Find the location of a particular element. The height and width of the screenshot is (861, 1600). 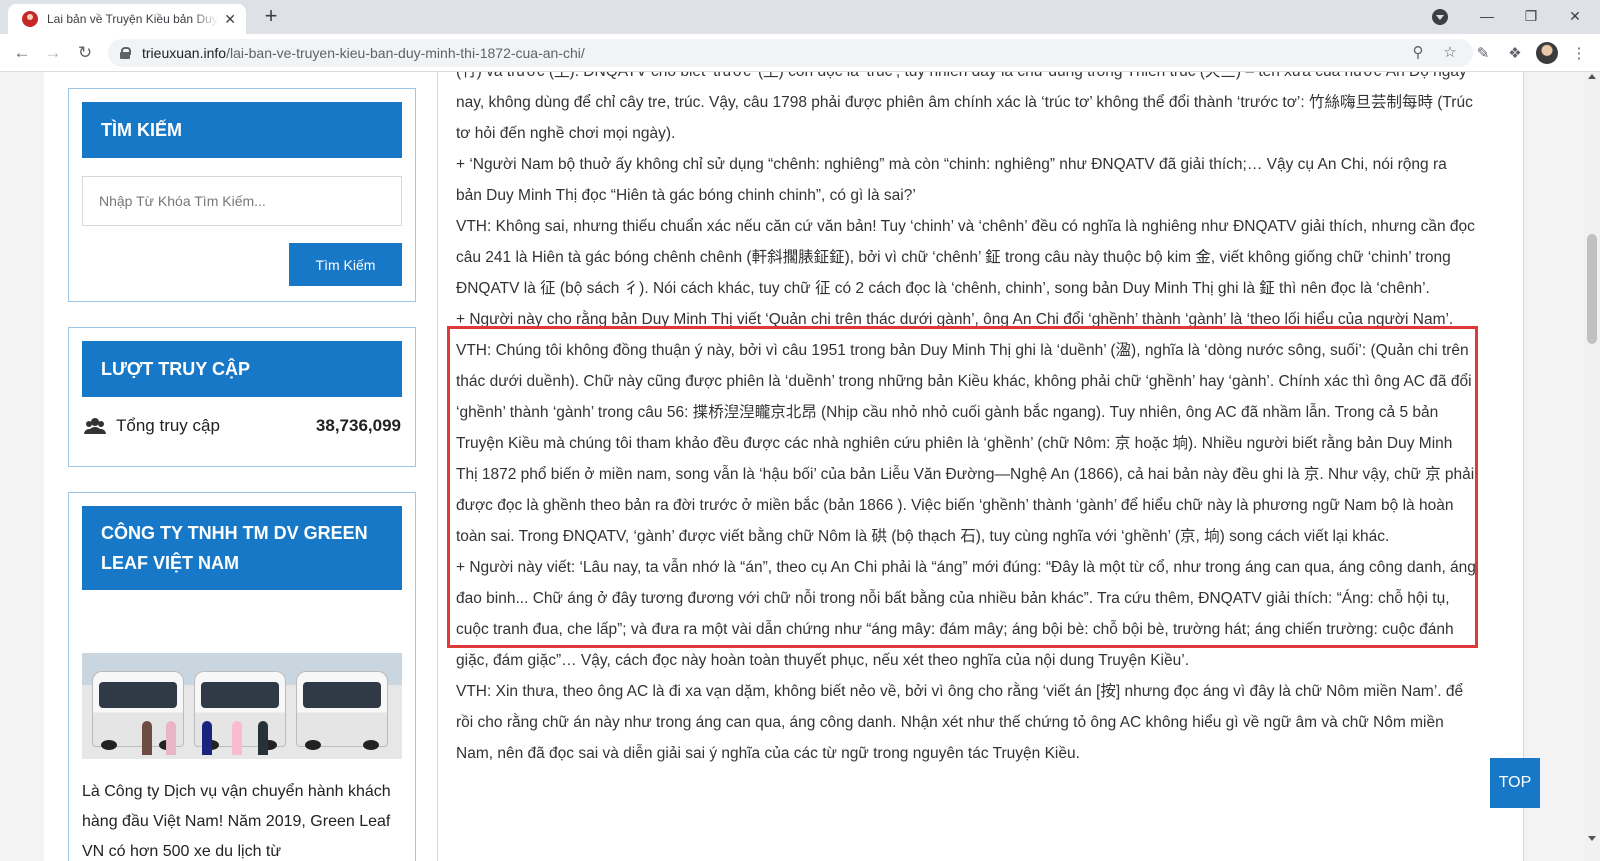

bookmark-star-icon: ☆ is located at coordinates (1450, 53).